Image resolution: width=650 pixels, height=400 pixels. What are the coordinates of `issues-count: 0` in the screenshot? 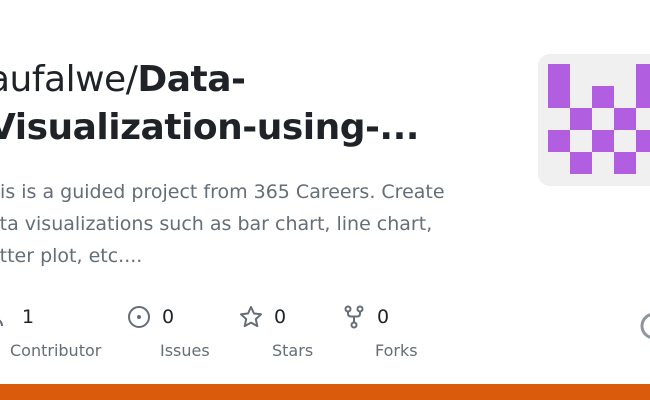 It's located at (168, 317).